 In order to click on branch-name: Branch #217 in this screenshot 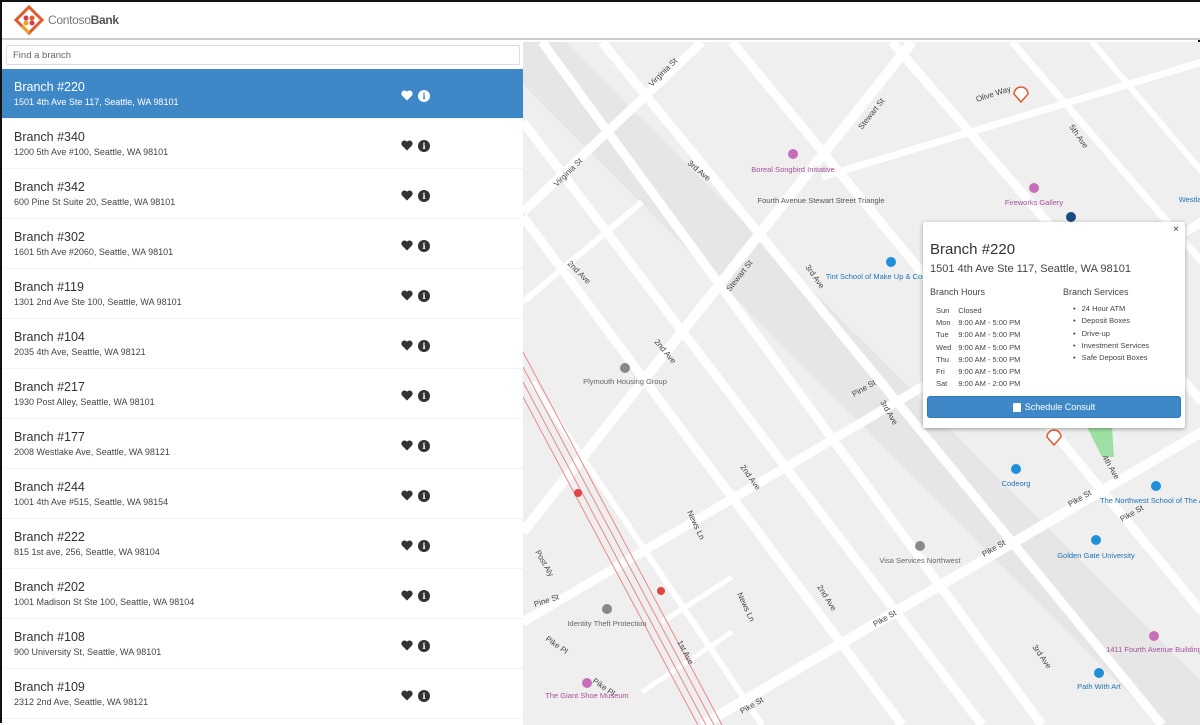, I will do `click(49, 387)`.